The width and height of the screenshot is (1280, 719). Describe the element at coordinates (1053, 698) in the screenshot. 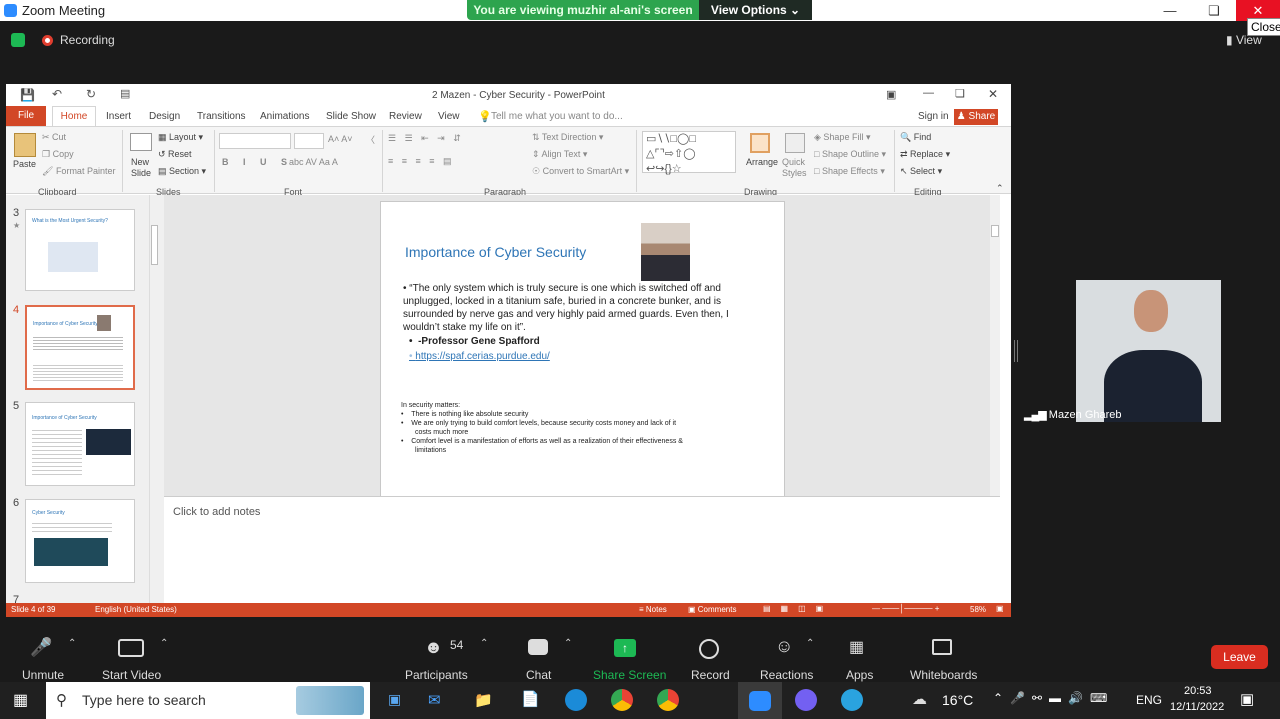

I see `system-tray-icons: ⌃🎤⚯▬🔊⌨` at that location.